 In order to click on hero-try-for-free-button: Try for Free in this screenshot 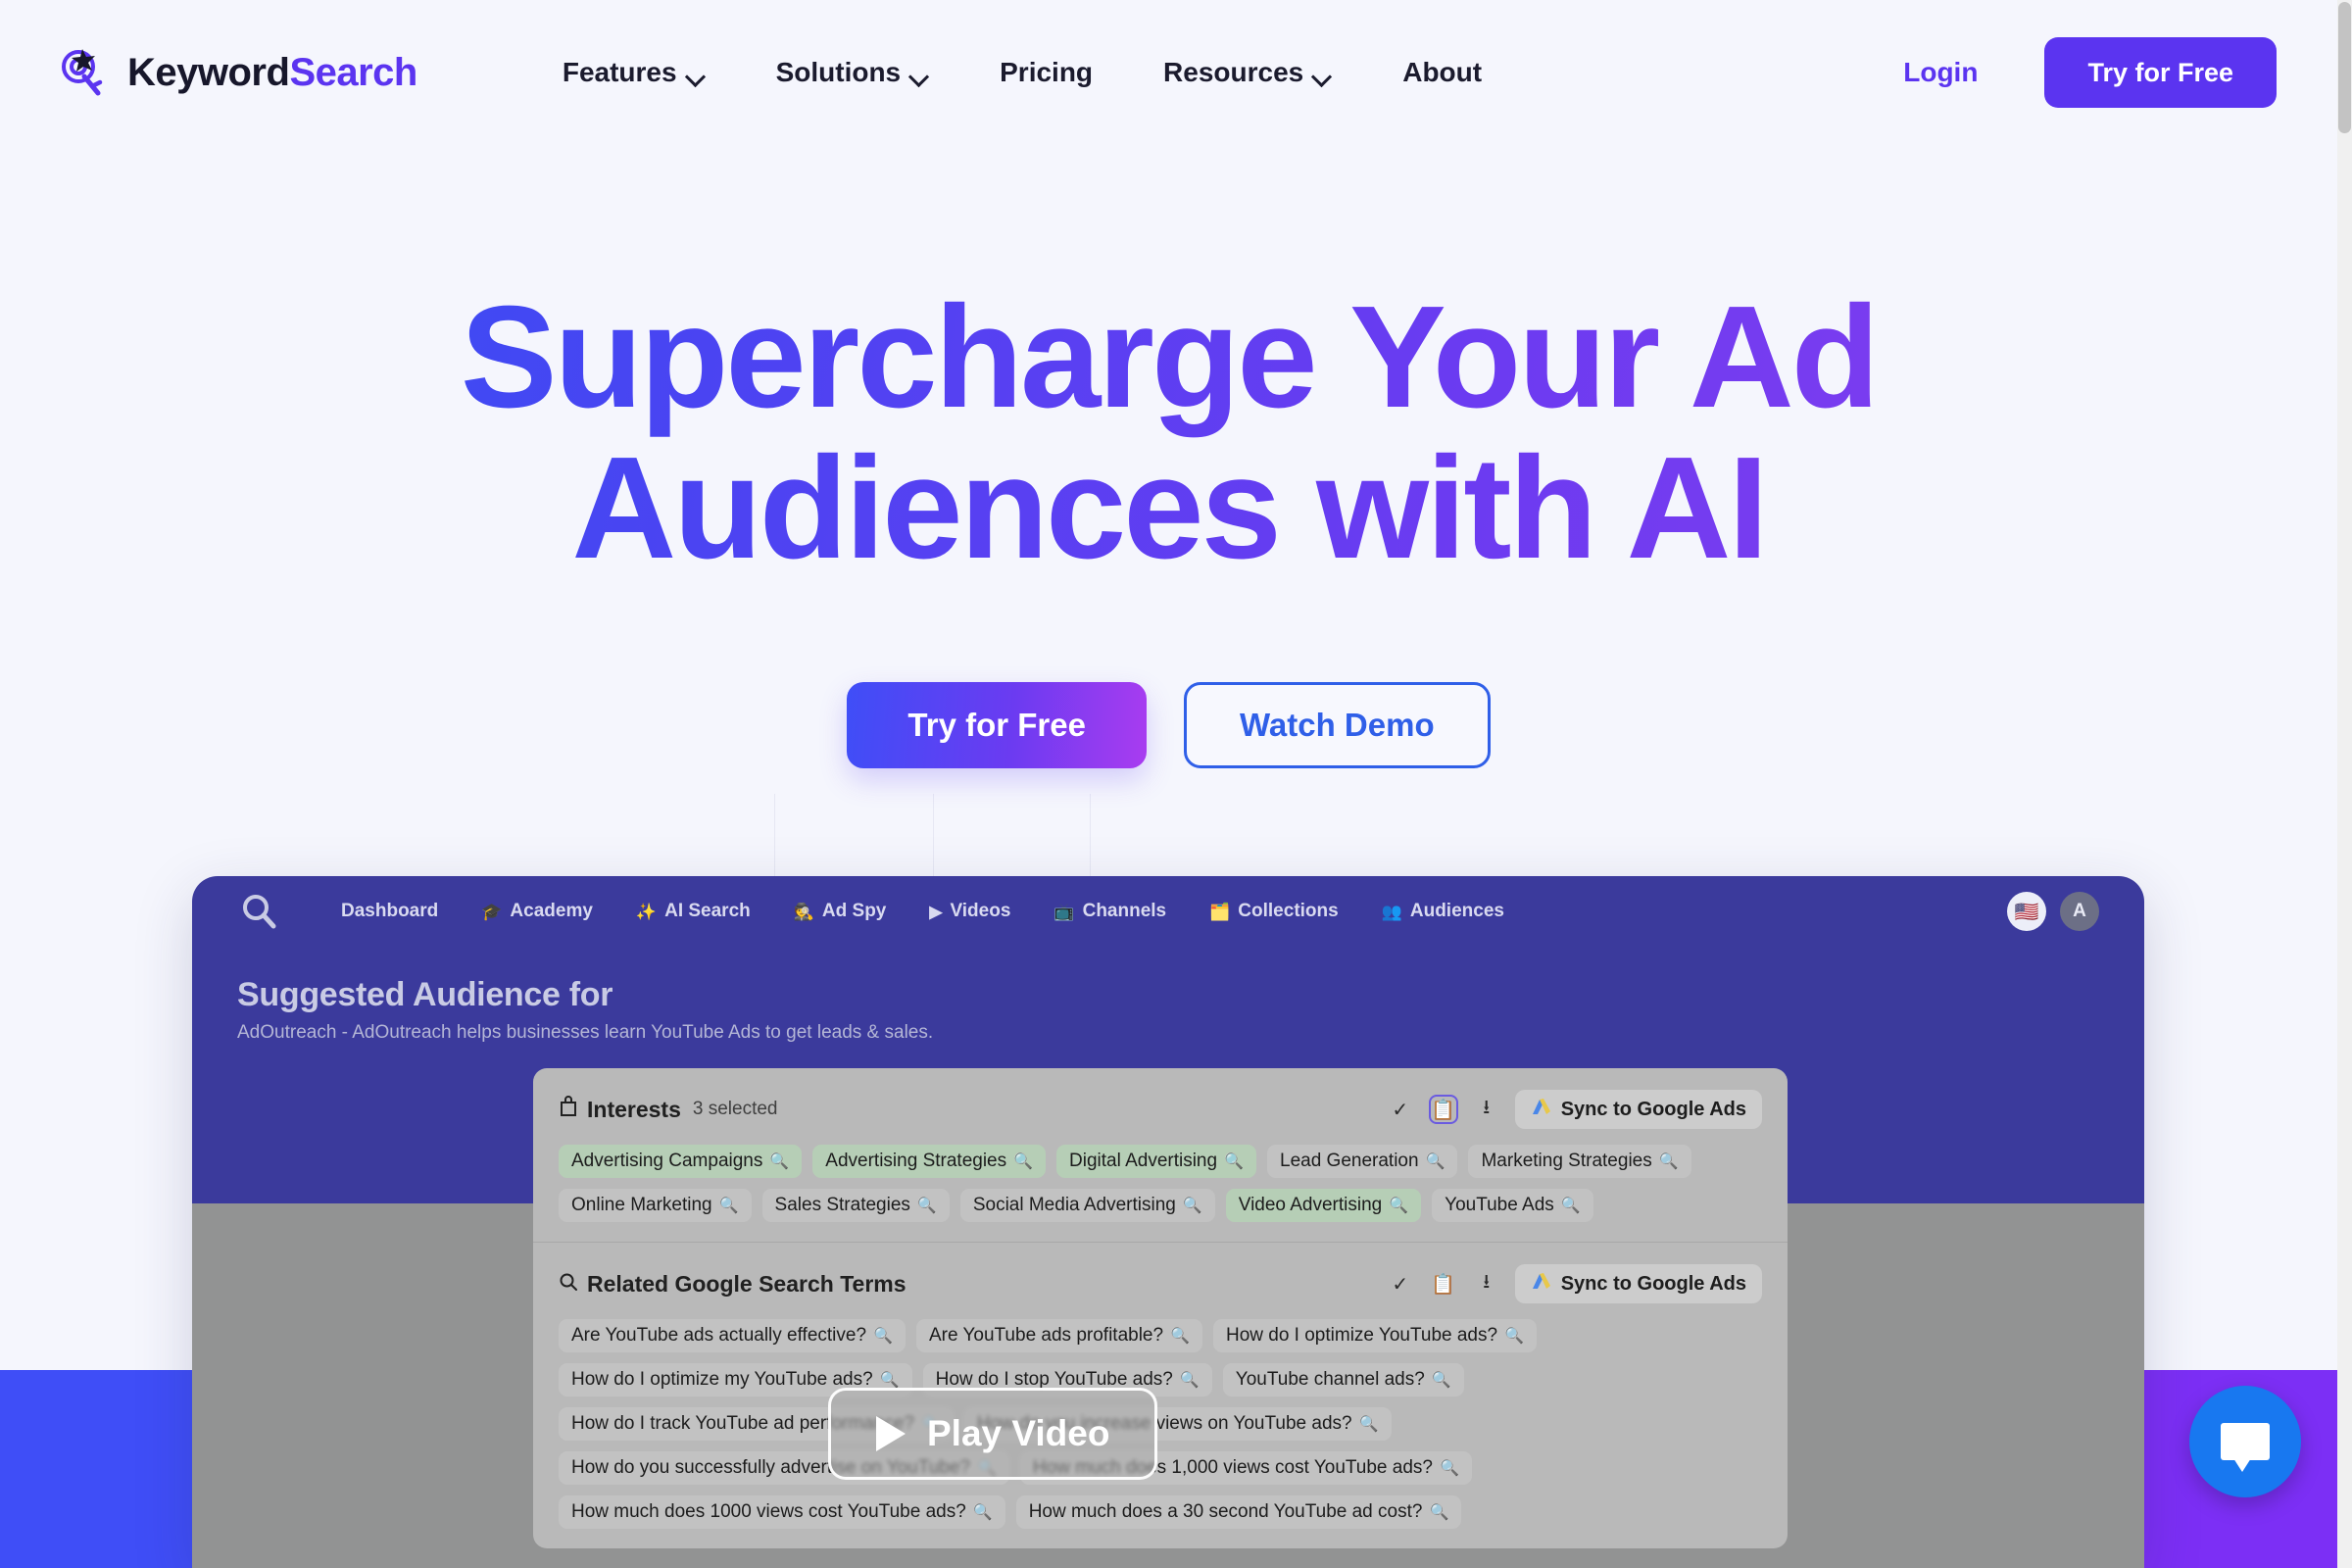, I will do `click(997, 724)`.